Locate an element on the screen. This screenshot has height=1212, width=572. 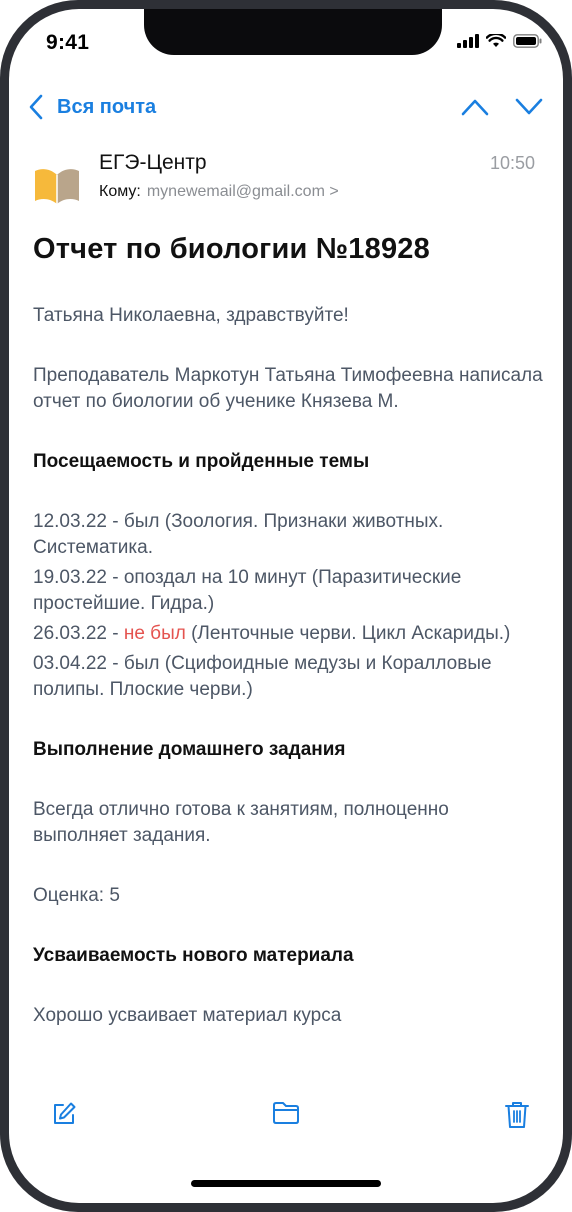
back-button: Вся почта is located at coordinates (92, 107).